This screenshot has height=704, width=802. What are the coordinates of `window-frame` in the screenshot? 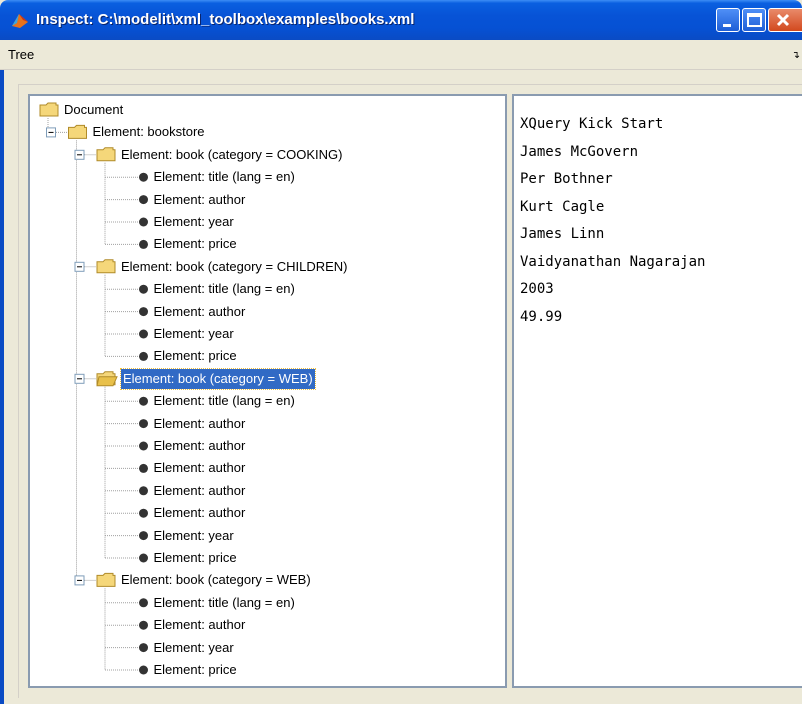 It's located at (2, 372).